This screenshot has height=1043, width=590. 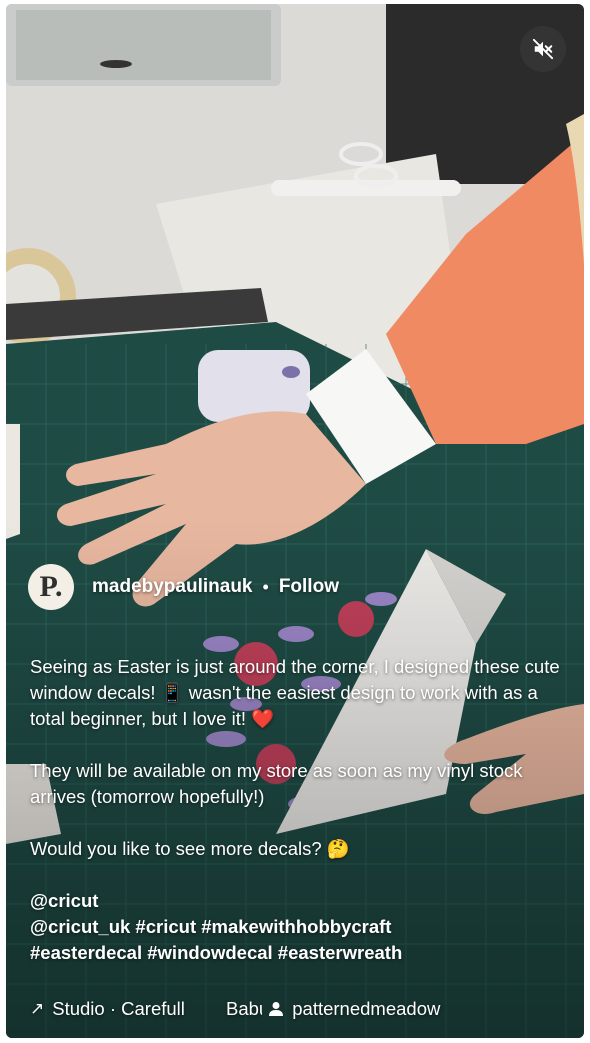 What do you see at coordinates (366, 1008) in the screenshot?
I see `audio-credit-name: patternedmeadow` at bounding box center [366, 1008].